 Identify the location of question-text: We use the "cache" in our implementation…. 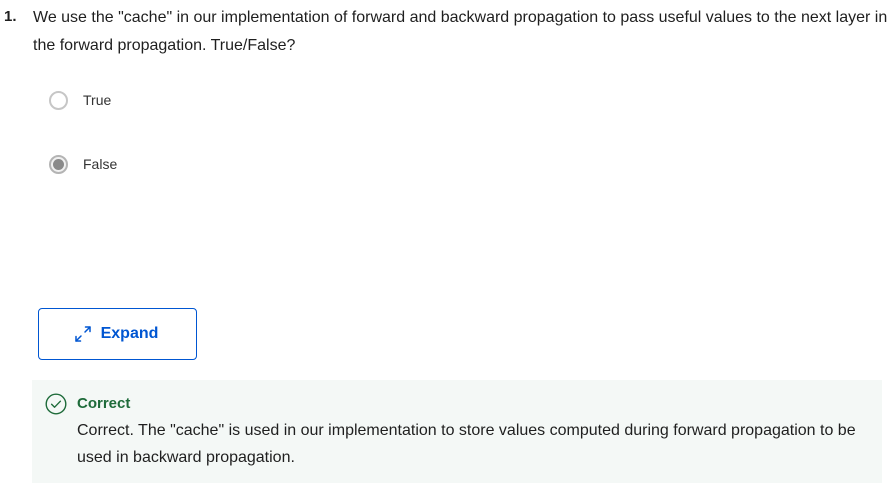
(460, 31).